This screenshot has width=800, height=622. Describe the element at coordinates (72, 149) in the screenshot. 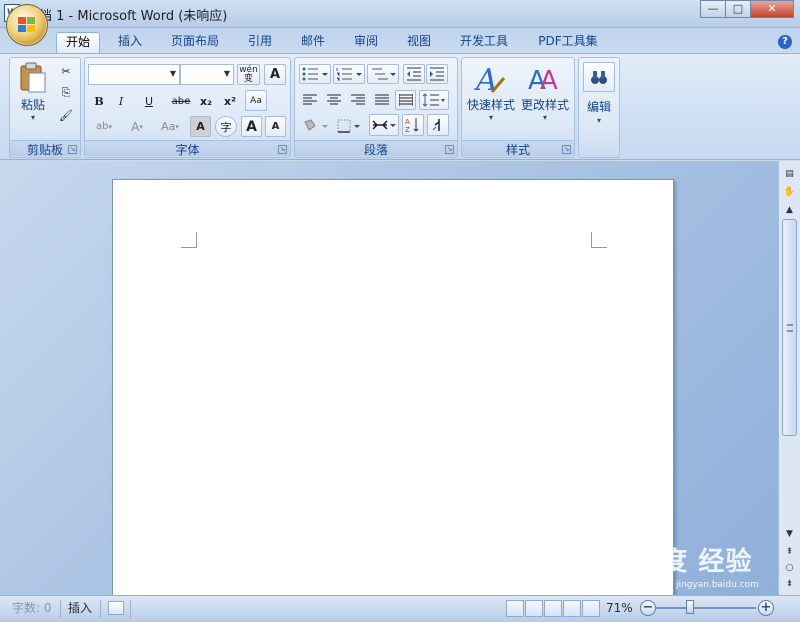

I see `clipboard-launcher-icon: ↘` at that location.